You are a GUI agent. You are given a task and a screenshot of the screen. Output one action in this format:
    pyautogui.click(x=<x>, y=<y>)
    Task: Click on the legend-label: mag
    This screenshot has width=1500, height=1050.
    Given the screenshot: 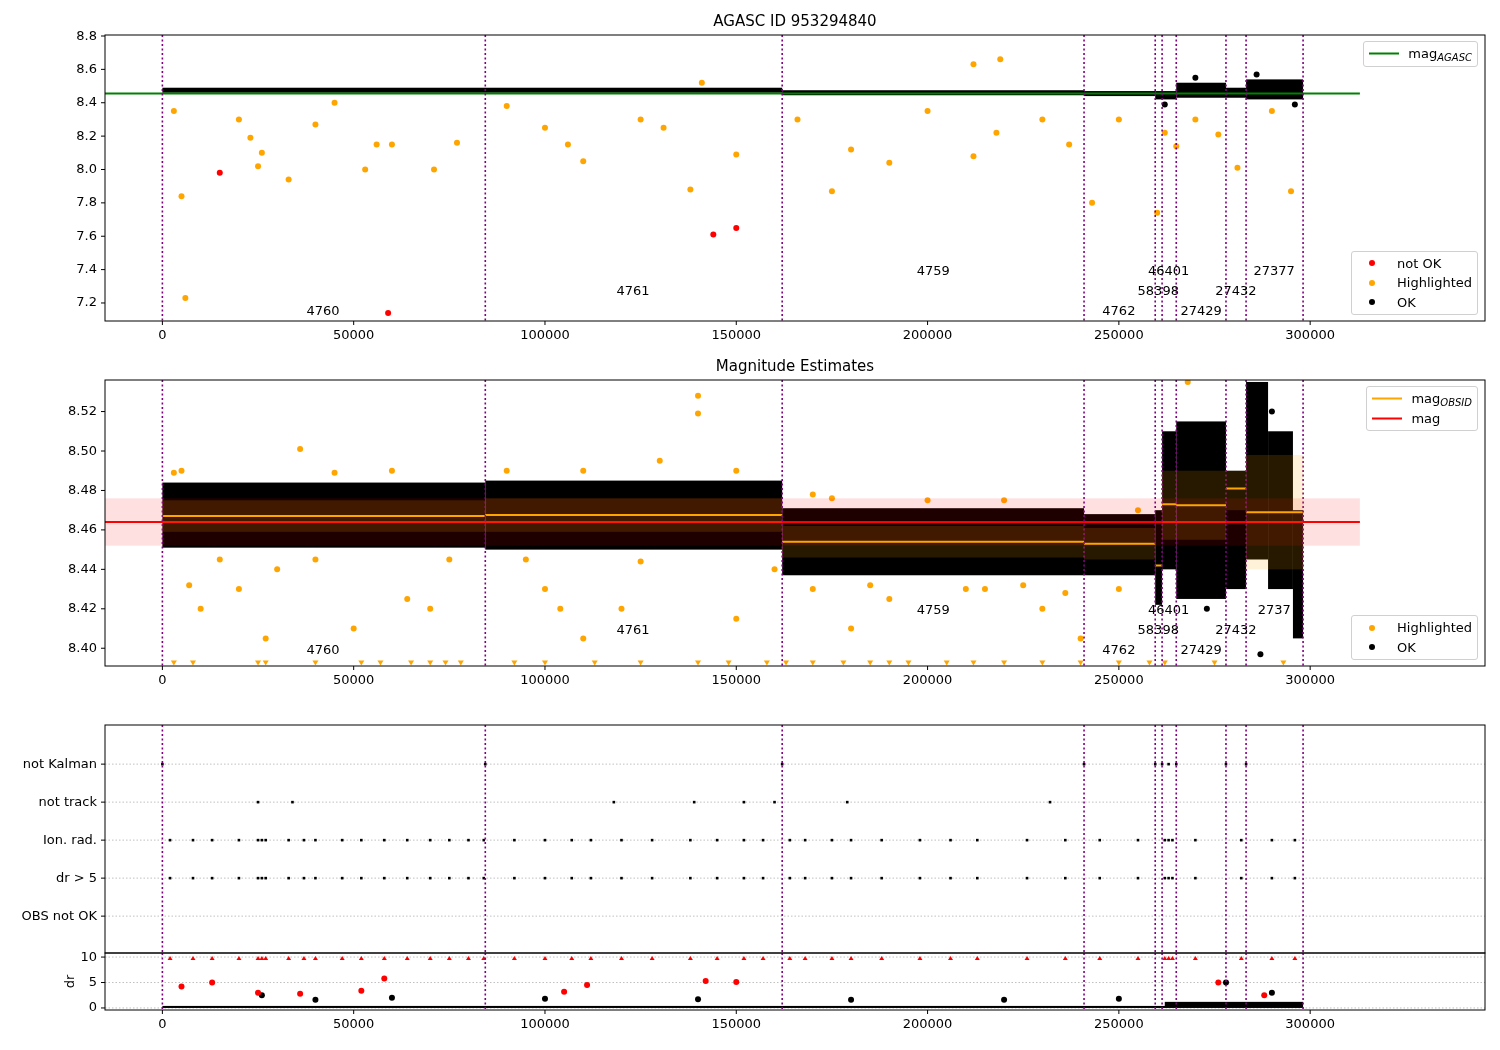 What is the action you would take?
    pyautogui.click(x=1426, y=418)
    